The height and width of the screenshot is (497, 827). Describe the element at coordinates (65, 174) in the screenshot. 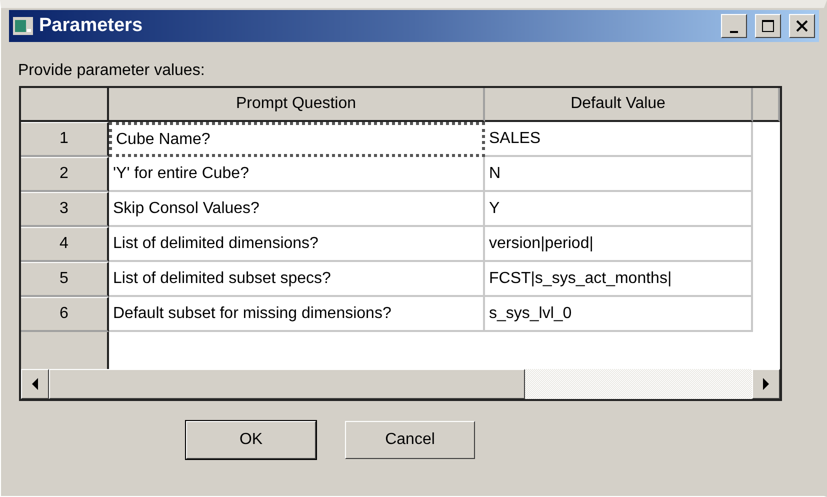

I see `row-header: 2` at that location.